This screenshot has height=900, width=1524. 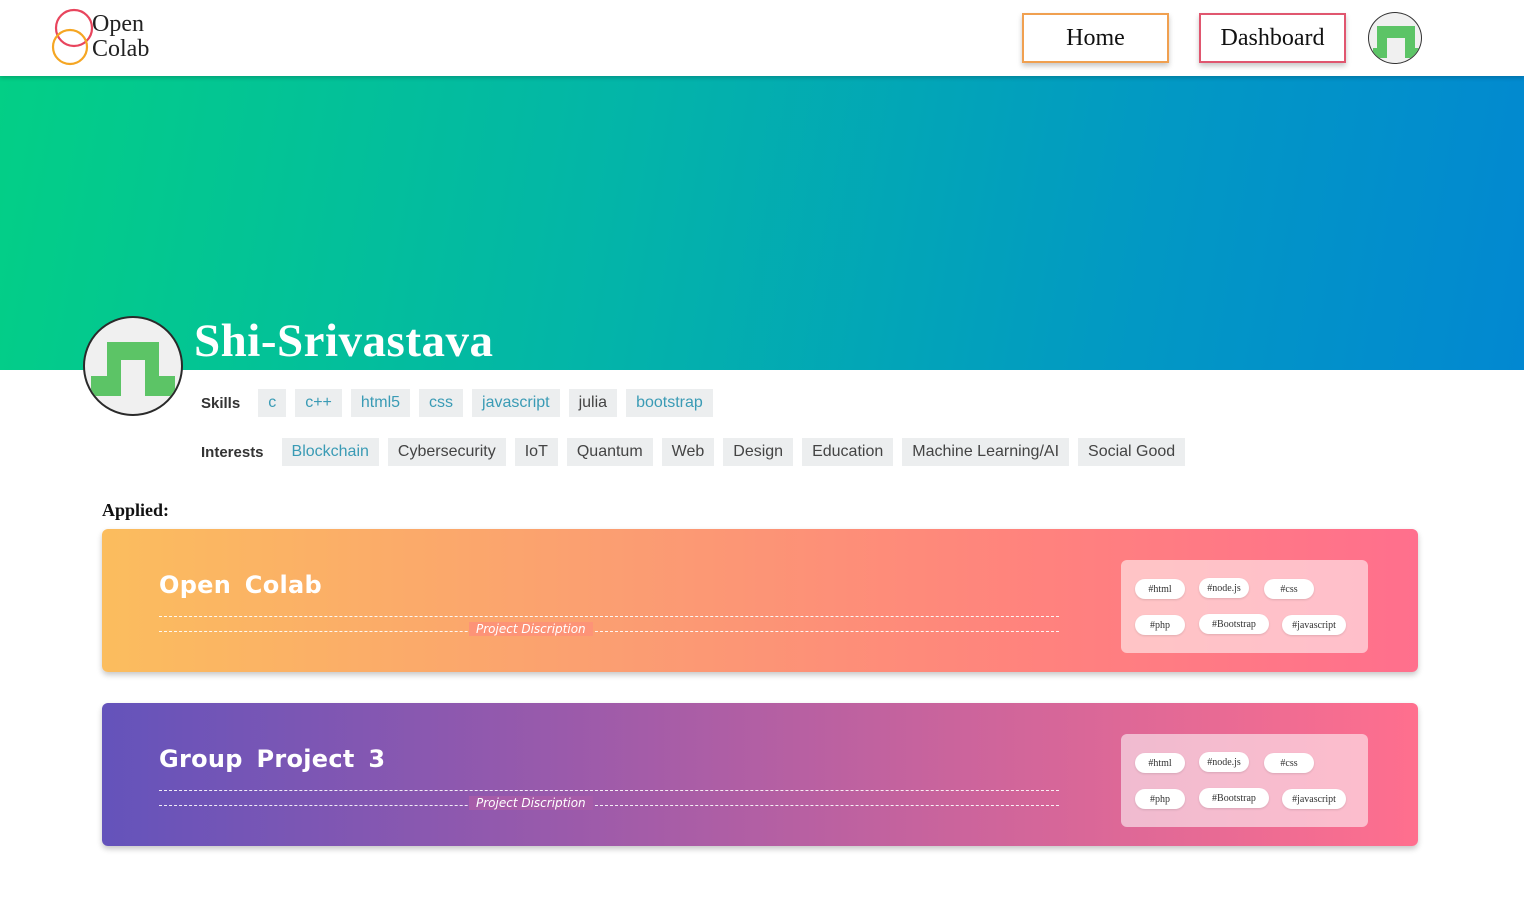 I want to click on interest-tag: Cybersecurity, so click(x=446, y=452).